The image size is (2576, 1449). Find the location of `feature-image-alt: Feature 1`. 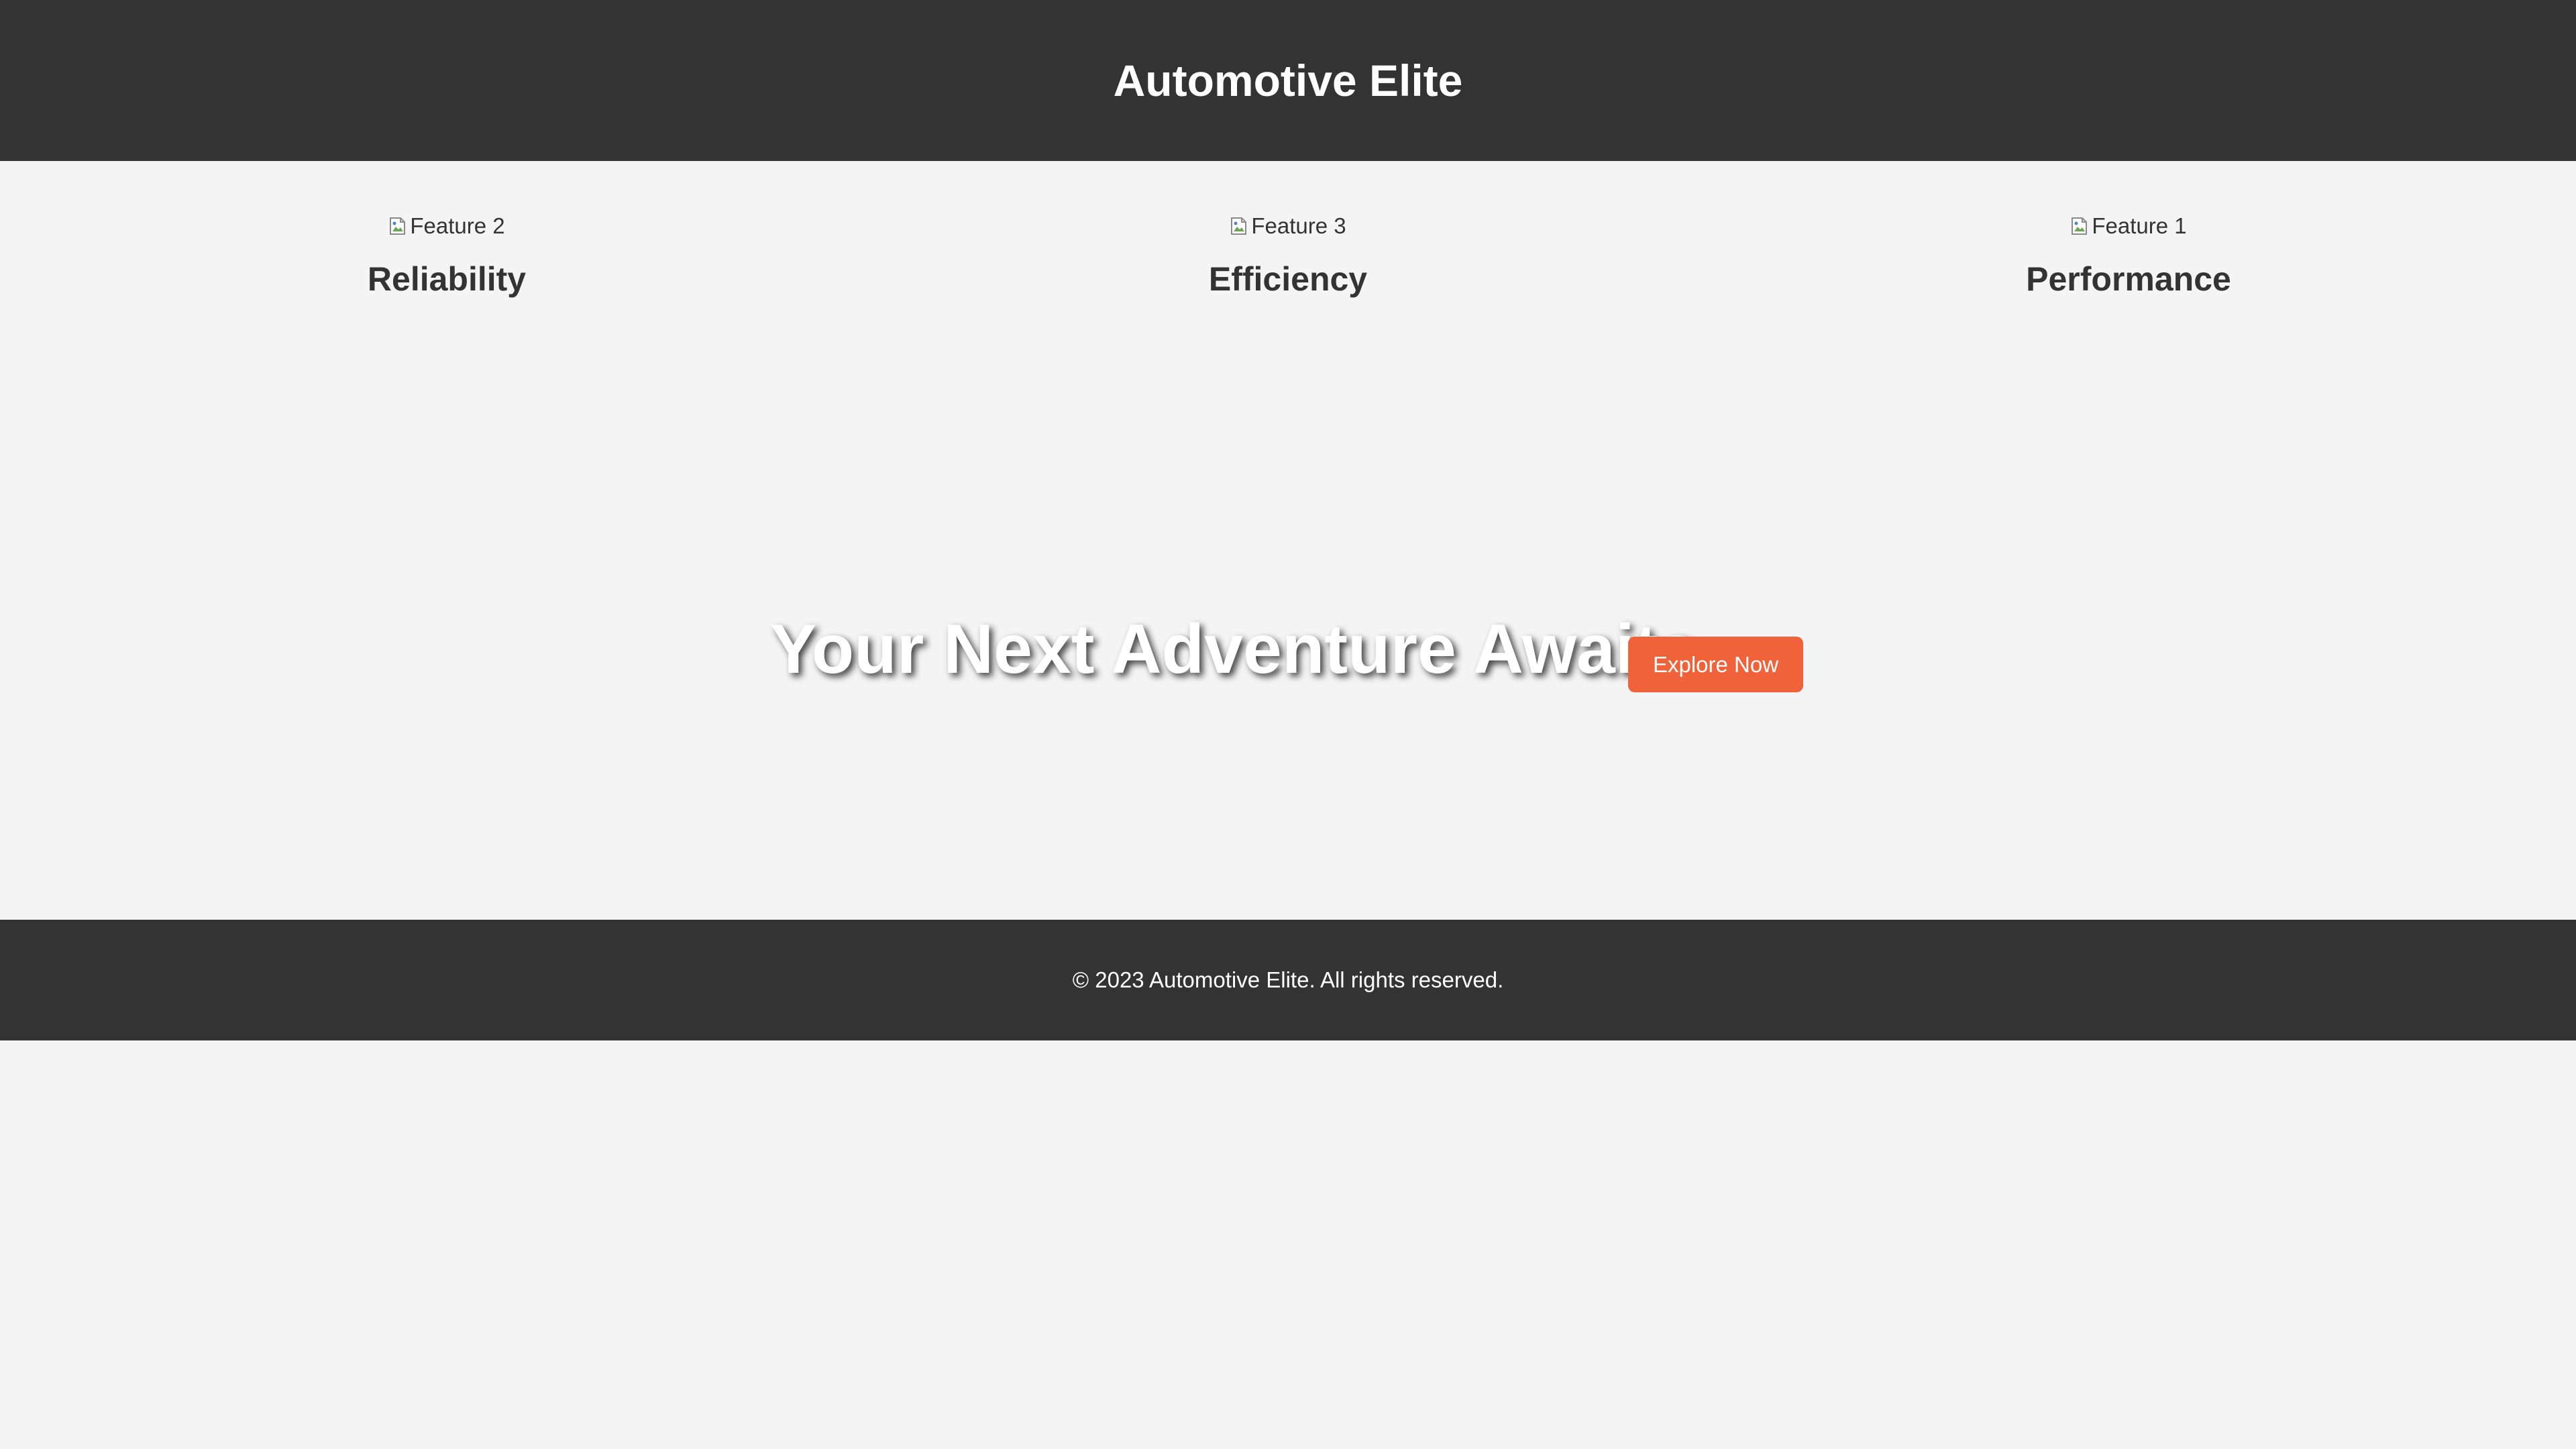

feature-image-alt: Feature 1 is located at coordinates (2139, 225).